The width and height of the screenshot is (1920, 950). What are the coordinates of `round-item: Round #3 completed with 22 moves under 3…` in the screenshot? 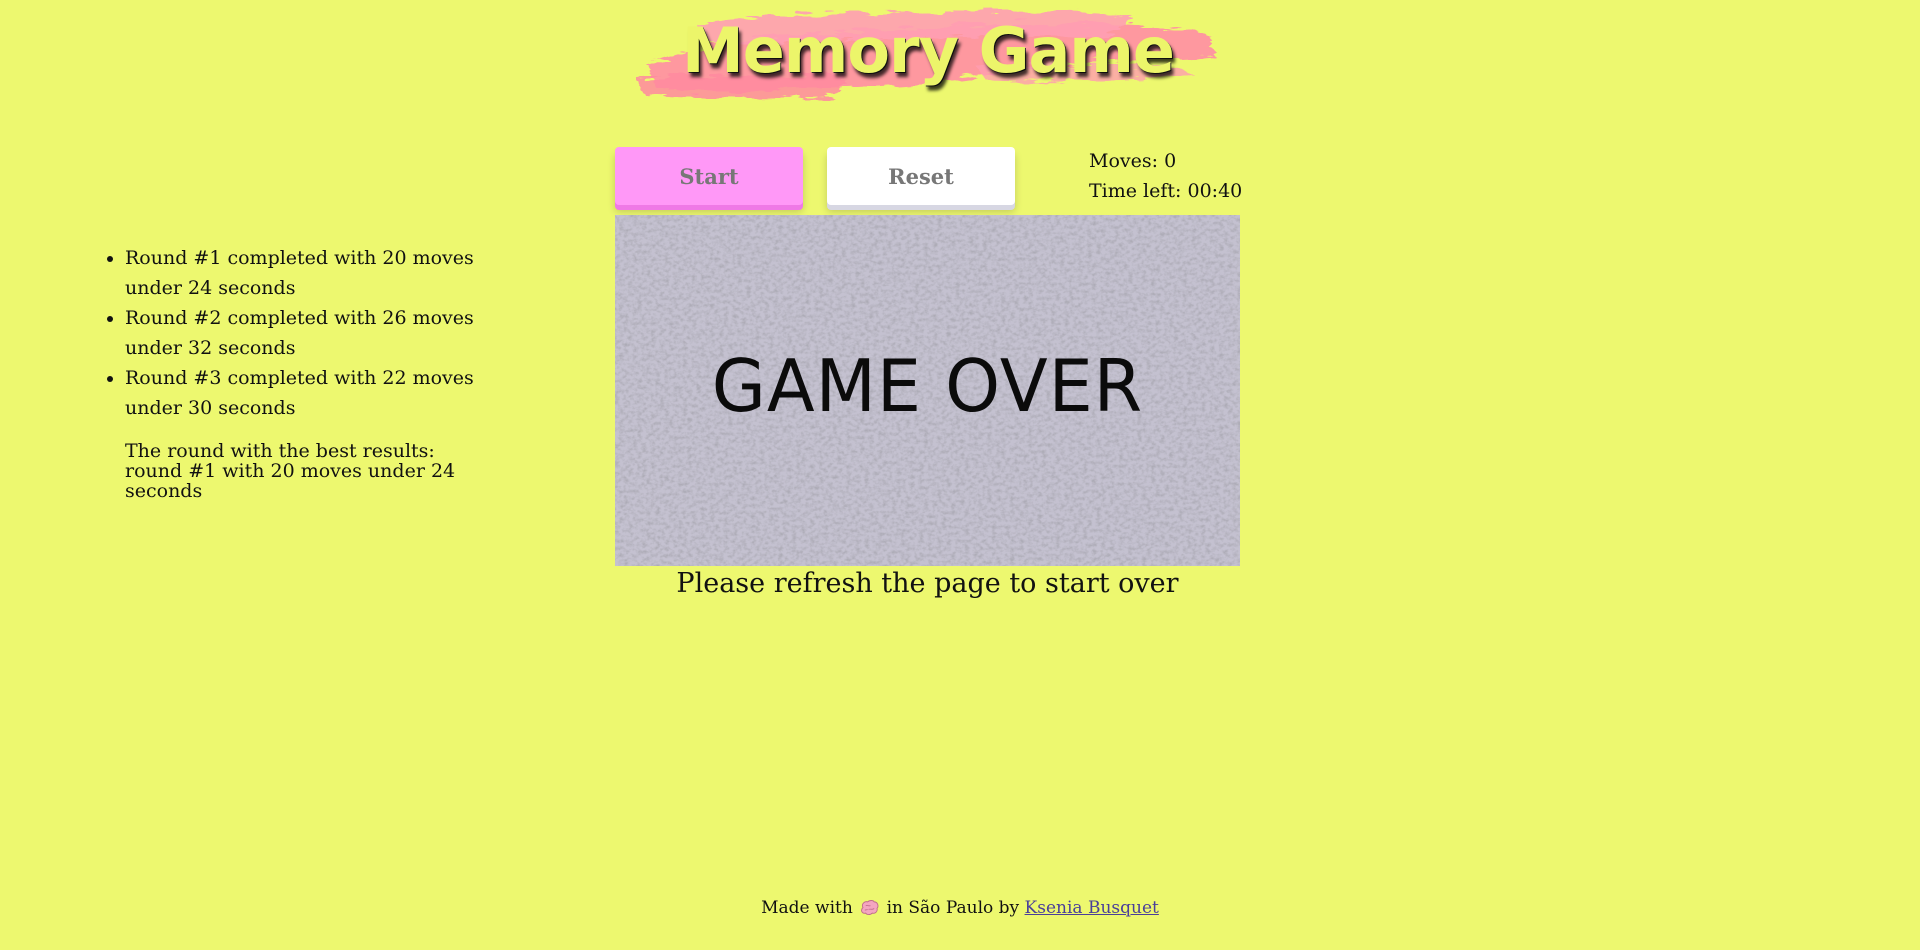 It's located at (310, 393).